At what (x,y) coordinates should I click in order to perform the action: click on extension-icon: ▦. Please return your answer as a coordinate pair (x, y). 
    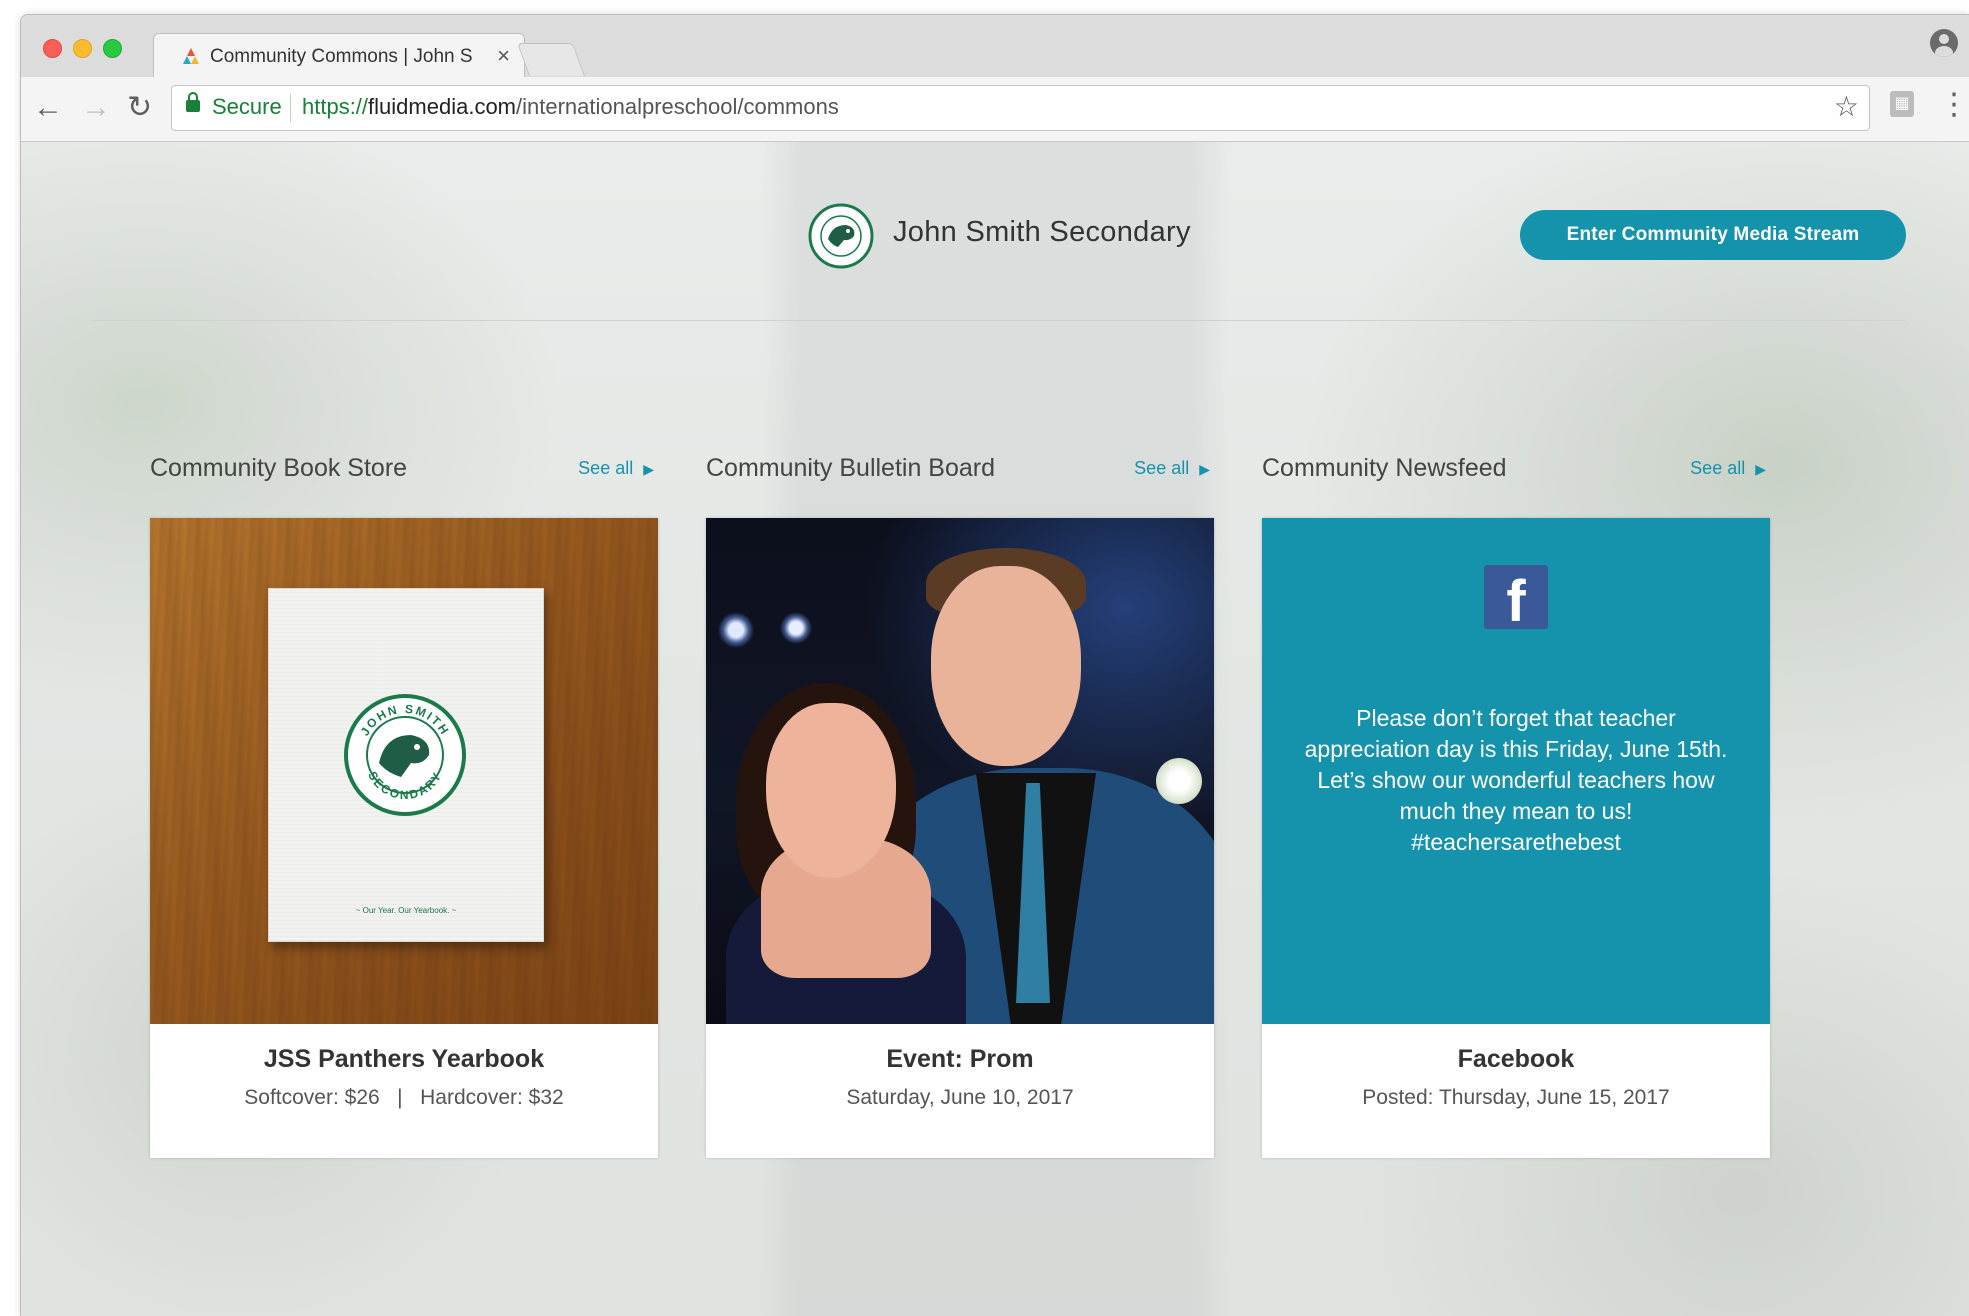
    Looking at the image, I should click on (1902, 104).